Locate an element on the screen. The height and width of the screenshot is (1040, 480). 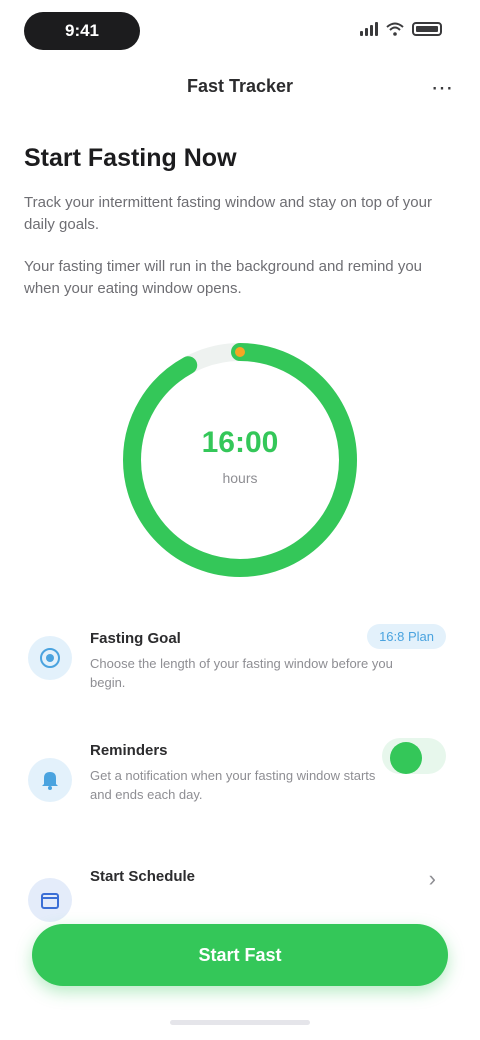
status-time: 9:41 is located at coordinates (82, 31).